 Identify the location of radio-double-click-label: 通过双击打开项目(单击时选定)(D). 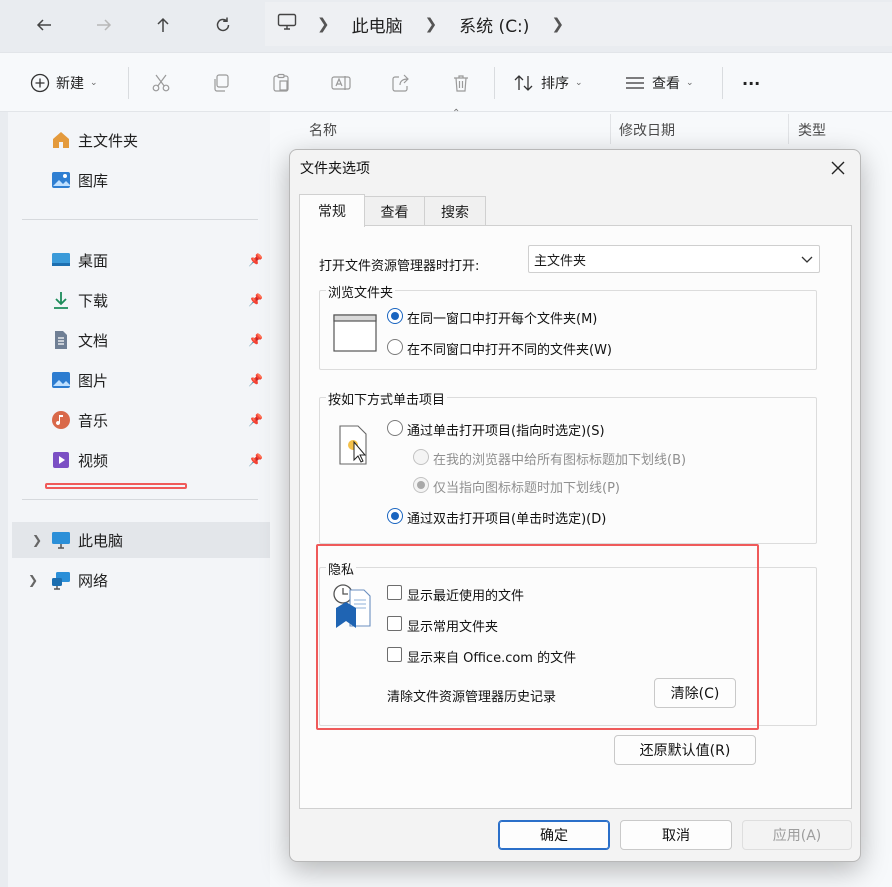
(506, 517).